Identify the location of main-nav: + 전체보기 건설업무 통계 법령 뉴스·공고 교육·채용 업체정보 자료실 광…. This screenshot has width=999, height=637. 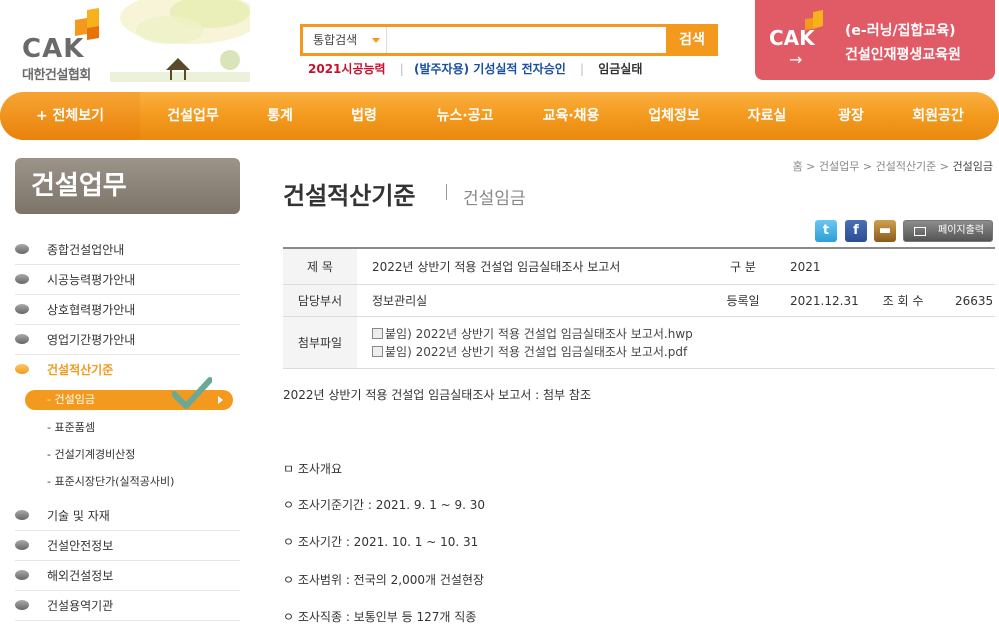
(499, 116).